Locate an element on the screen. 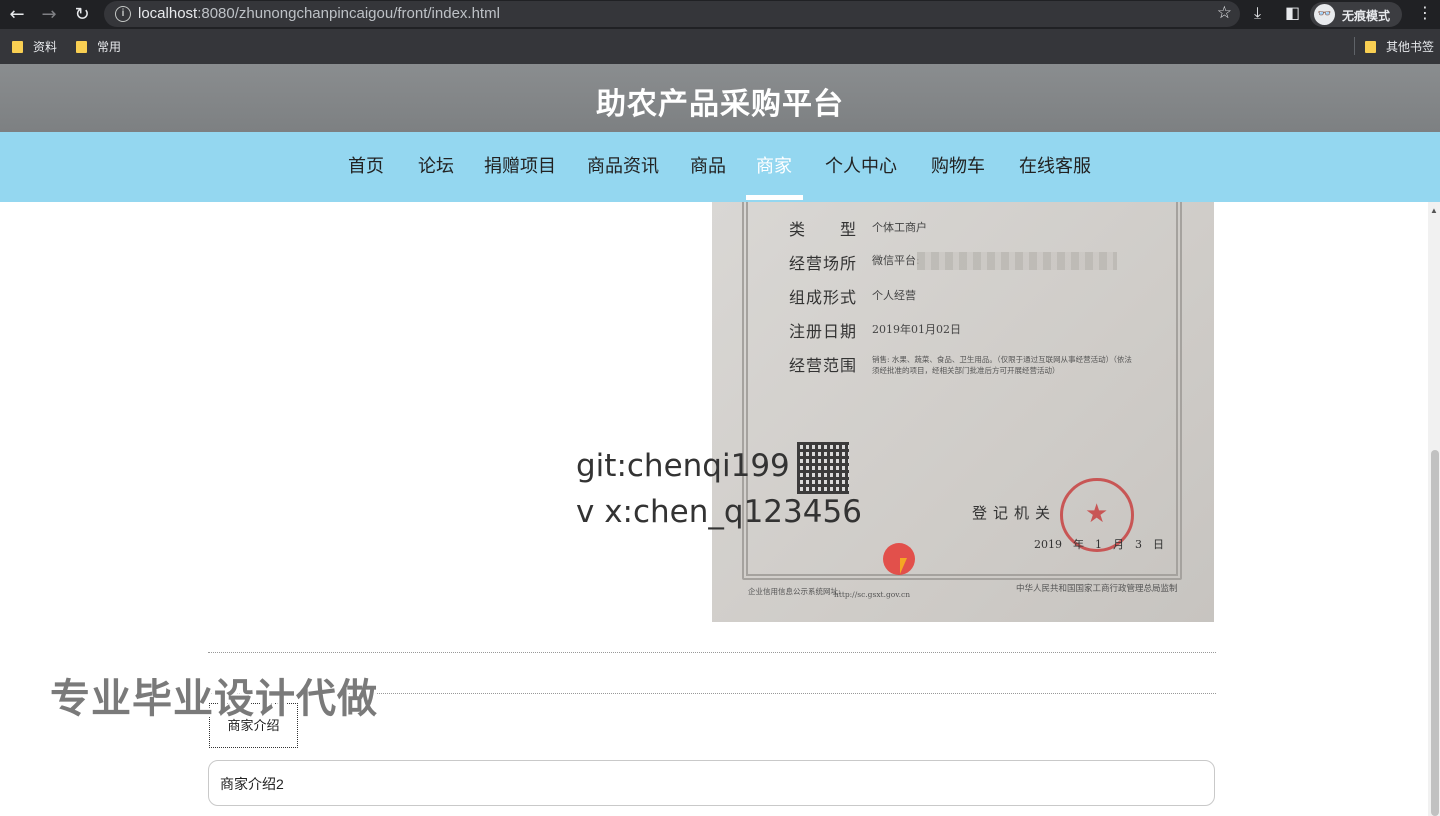  license-footer-left: 企业信用信息公示系统网址: is located at coordinates (794, 591).